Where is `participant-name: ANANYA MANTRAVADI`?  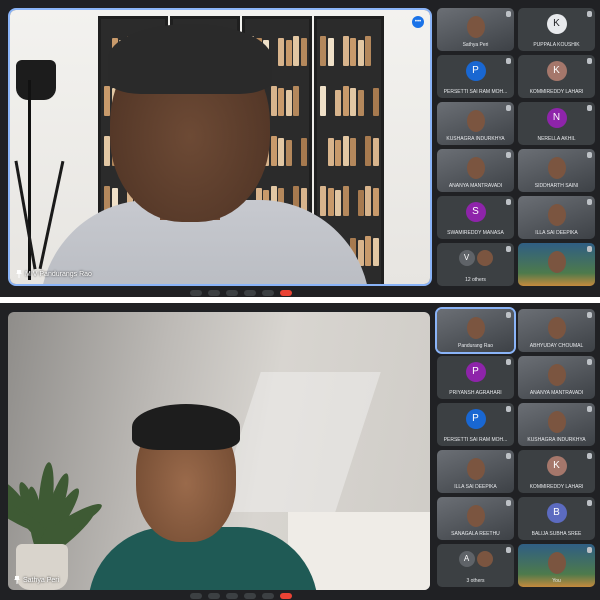 participant-name: ANANYA MANTRAVADI is located at coordinates (475, 186).